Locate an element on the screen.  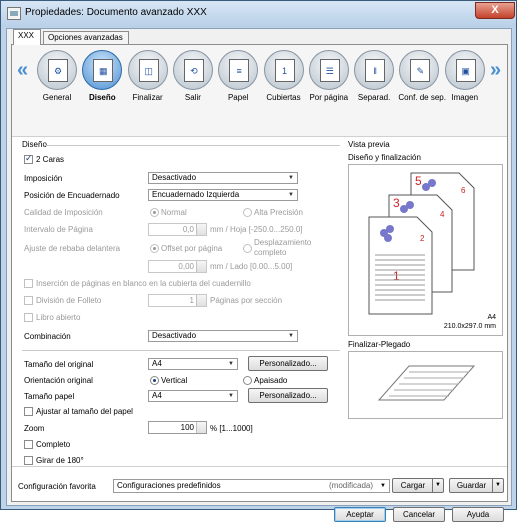
design-finish-label: Diseño y finalización is located at coordinates (384, 157).